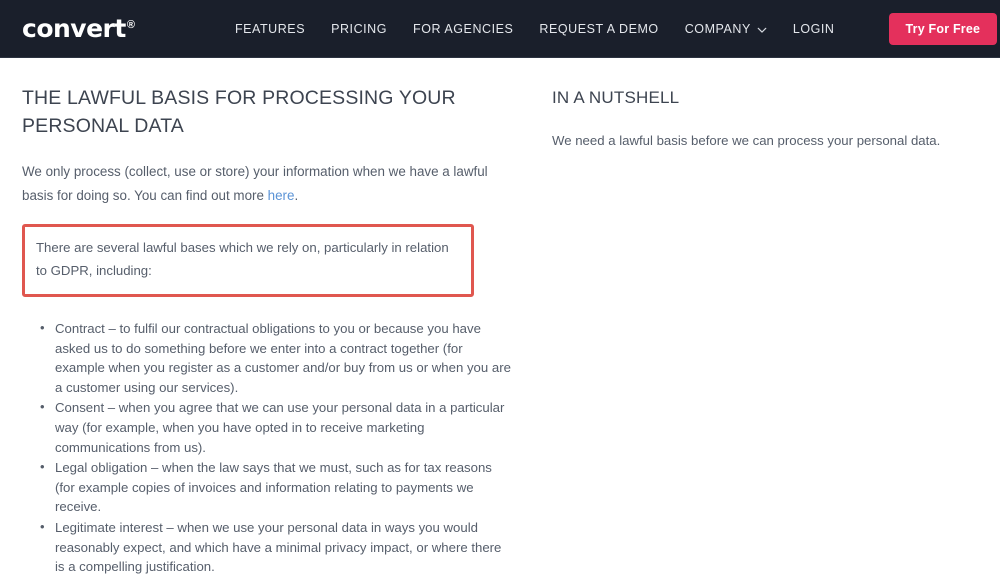  I want to click on intro-text-after-link: ., so click(296, 195).